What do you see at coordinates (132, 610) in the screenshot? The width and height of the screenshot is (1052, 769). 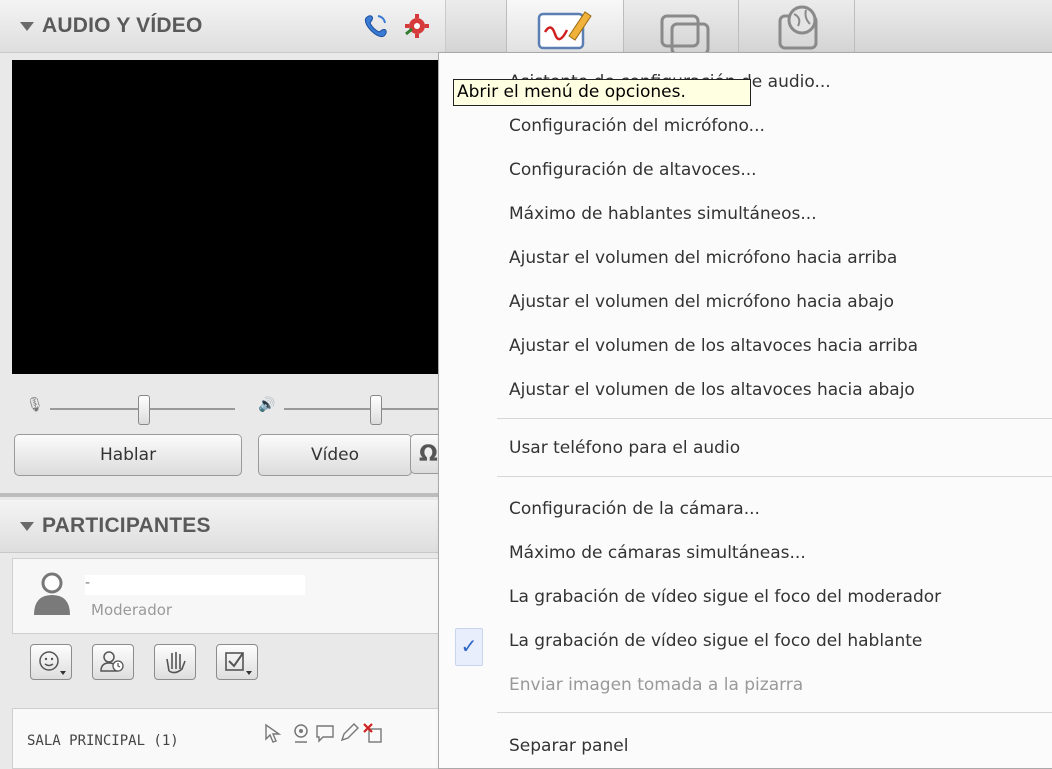 I see `participant-role: Moderador` at bounding box center [132, 610].